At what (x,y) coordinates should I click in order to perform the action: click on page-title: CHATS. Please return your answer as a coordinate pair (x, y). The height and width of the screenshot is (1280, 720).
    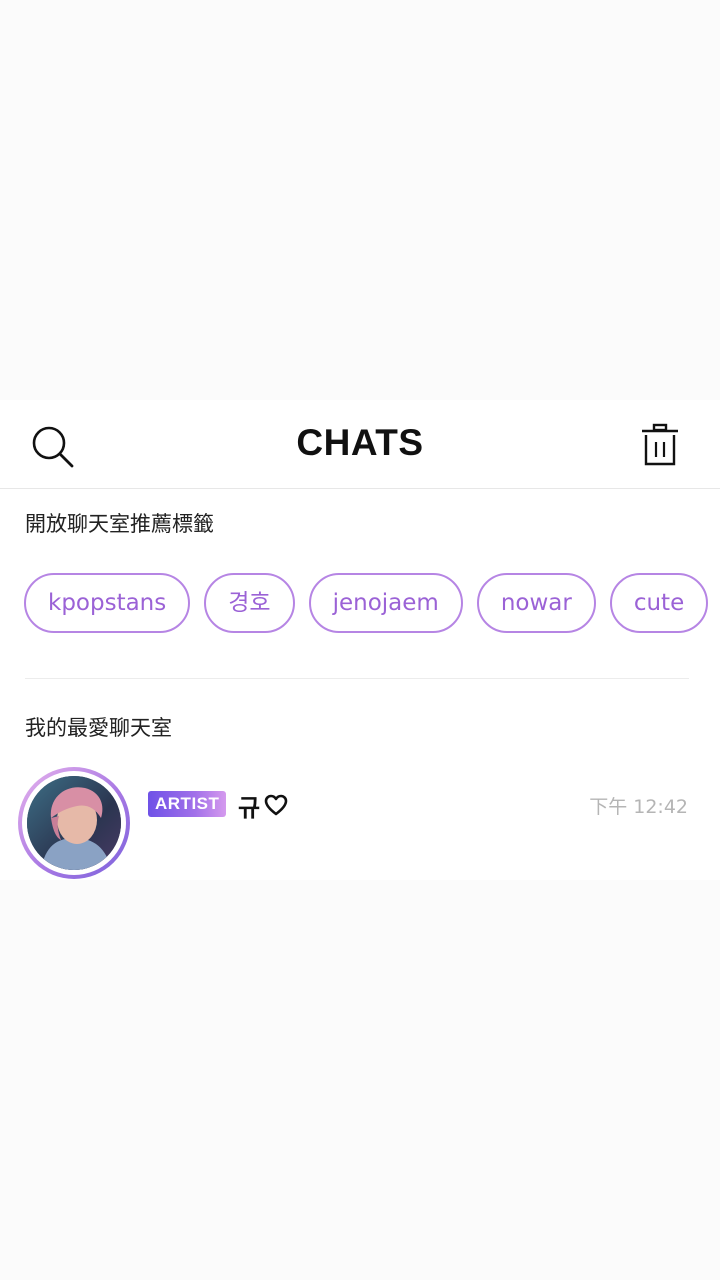
    Looking at the image, I should click on (360, 442).